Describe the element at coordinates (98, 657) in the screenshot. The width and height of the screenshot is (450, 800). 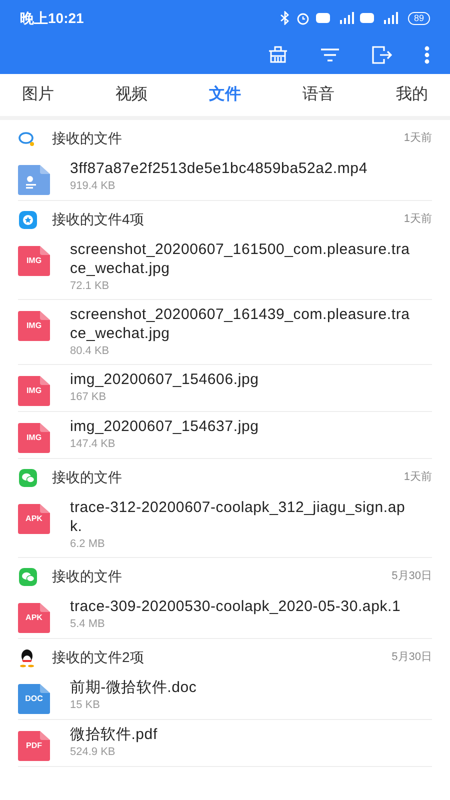
I see `group-title: 接收的文件2项` at that location.